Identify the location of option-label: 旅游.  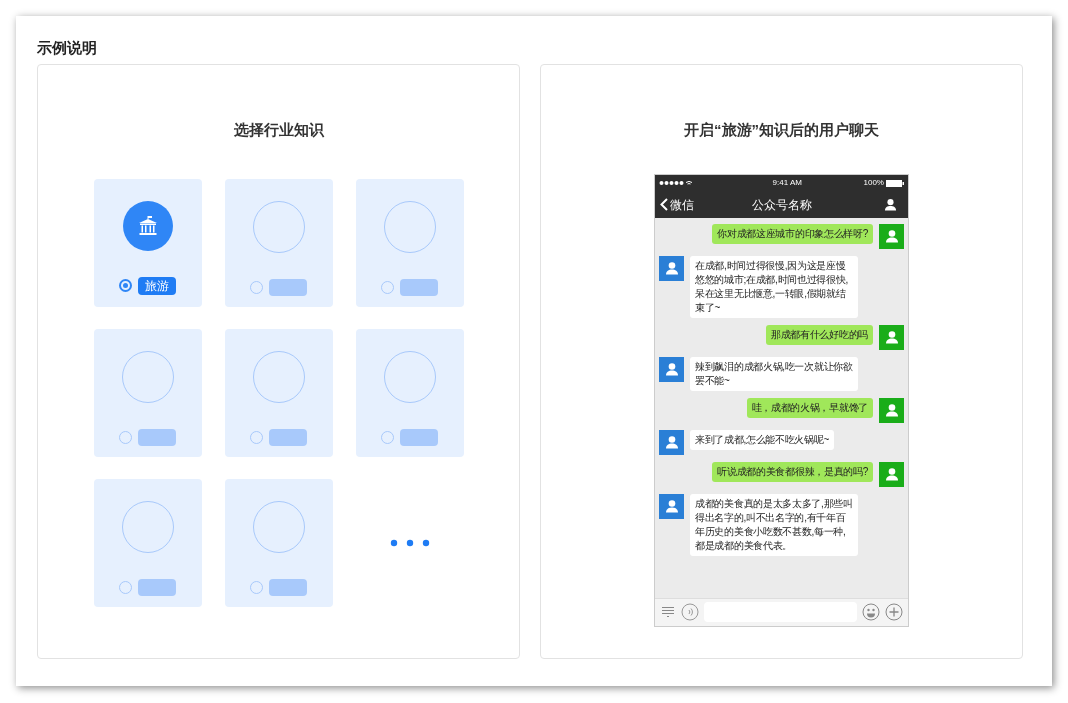
(157, 285).